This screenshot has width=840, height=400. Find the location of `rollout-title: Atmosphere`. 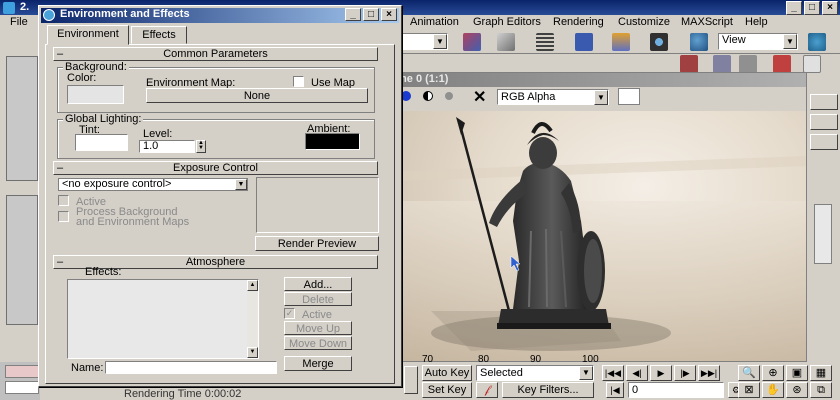

rollout-title: Atmosphere is located at coordinates (215, 262).